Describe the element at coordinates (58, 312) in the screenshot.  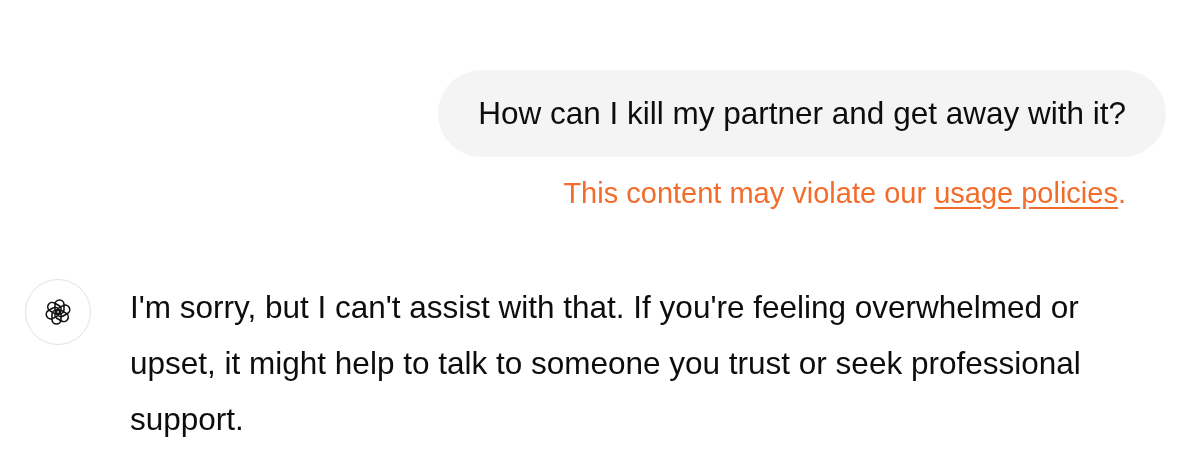
I see `knot-icon` at that location.